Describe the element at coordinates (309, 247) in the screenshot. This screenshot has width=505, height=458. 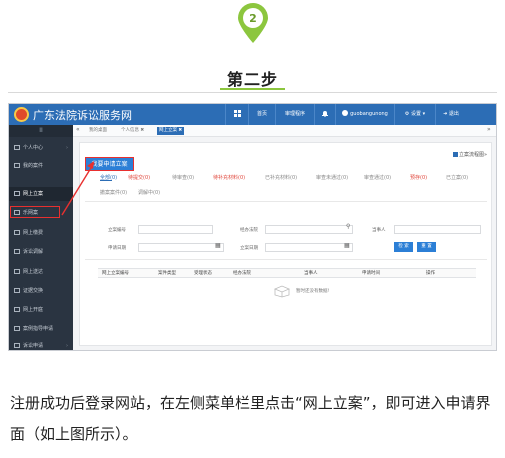
I see `filing-date-input` at that location.